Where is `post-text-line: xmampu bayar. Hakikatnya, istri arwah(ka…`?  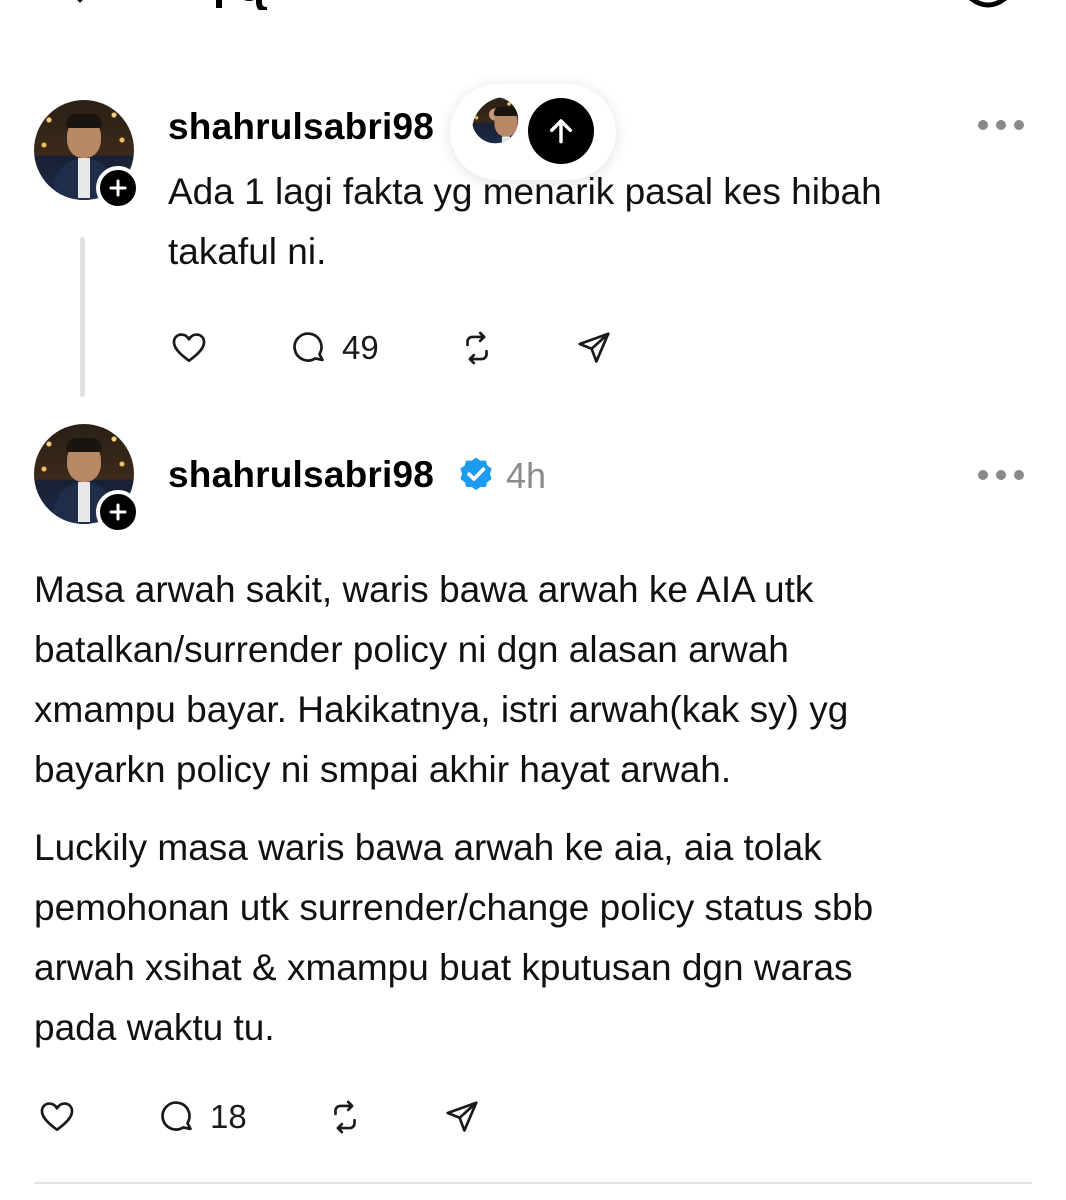
post-text-line: xmampu bayar. Hakikatnya, istri arwah(ka… is located at coordinates (441, 709).